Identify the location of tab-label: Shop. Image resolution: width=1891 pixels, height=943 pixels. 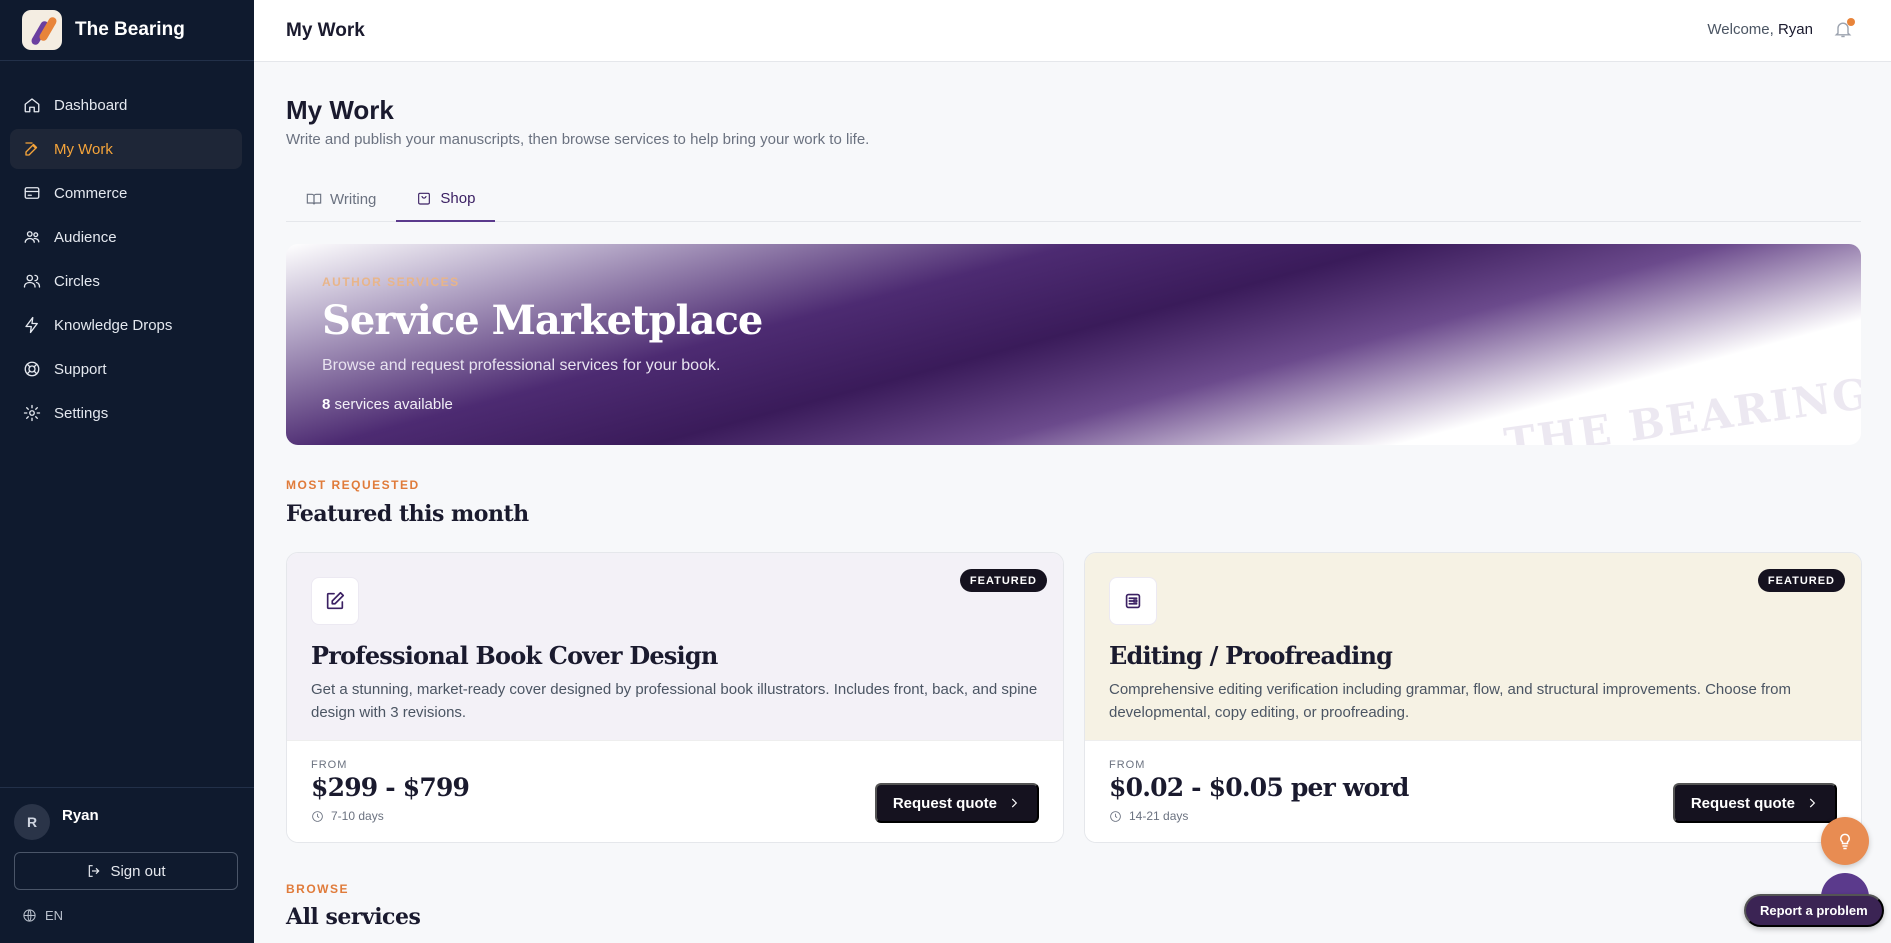
(458, 198).